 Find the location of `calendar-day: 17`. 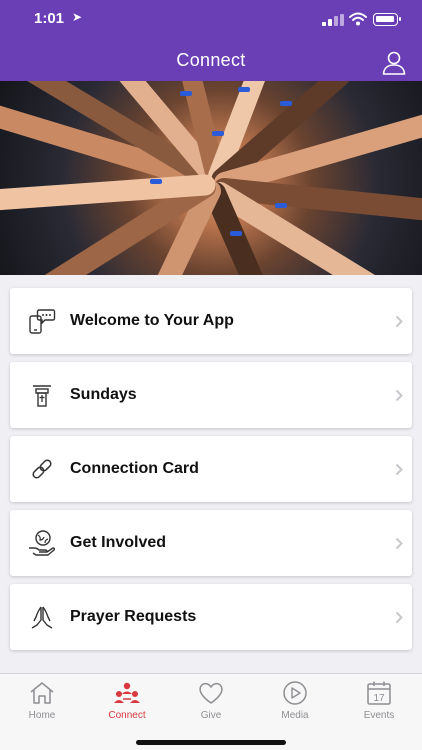

calendar-day: 17 is located at coordinates (379, 698).